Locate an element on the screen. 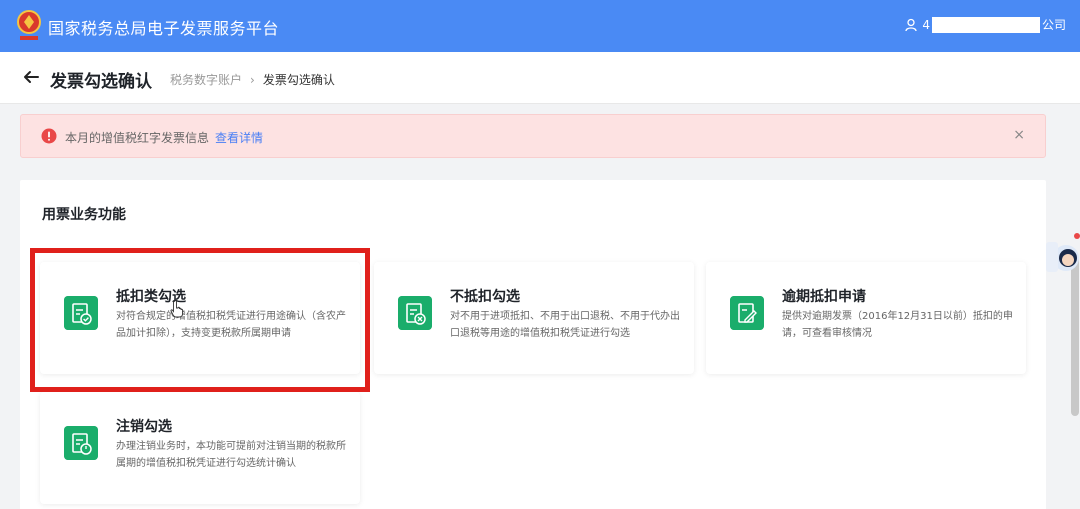 Image resolution: width=1080 pixels, height=509 pixels. card-title: 注销勾选 is located at coordinates (144, 427).